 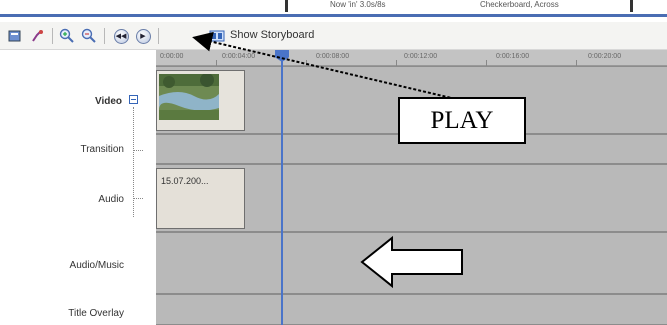 I want to click on track-label-title-overlay: Title Overlay, so click(x=96, y=313).